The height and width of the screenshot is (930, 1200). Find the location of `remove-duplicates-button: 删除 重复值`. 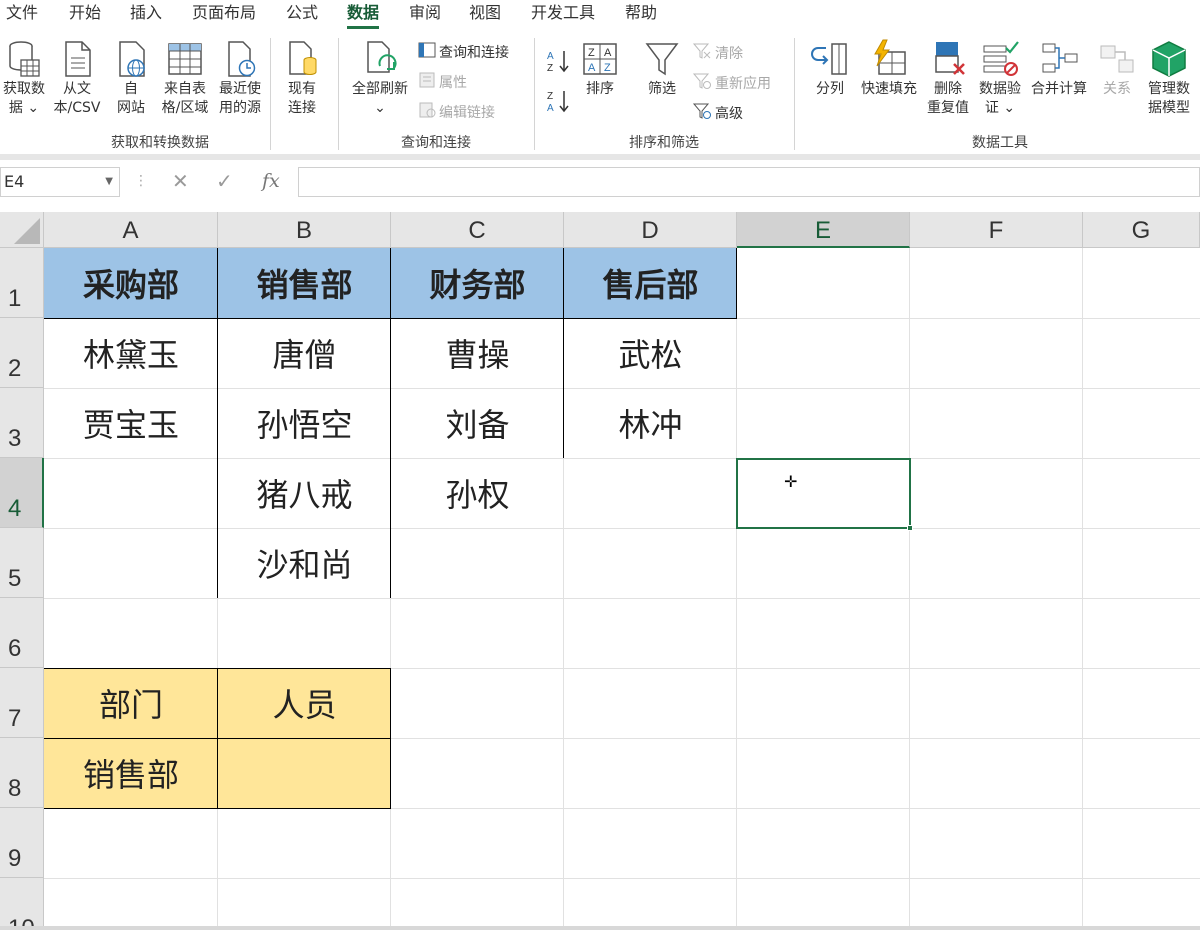

remove-duplicates-button: 删除 重复值 is located at coordinates (948, 78).